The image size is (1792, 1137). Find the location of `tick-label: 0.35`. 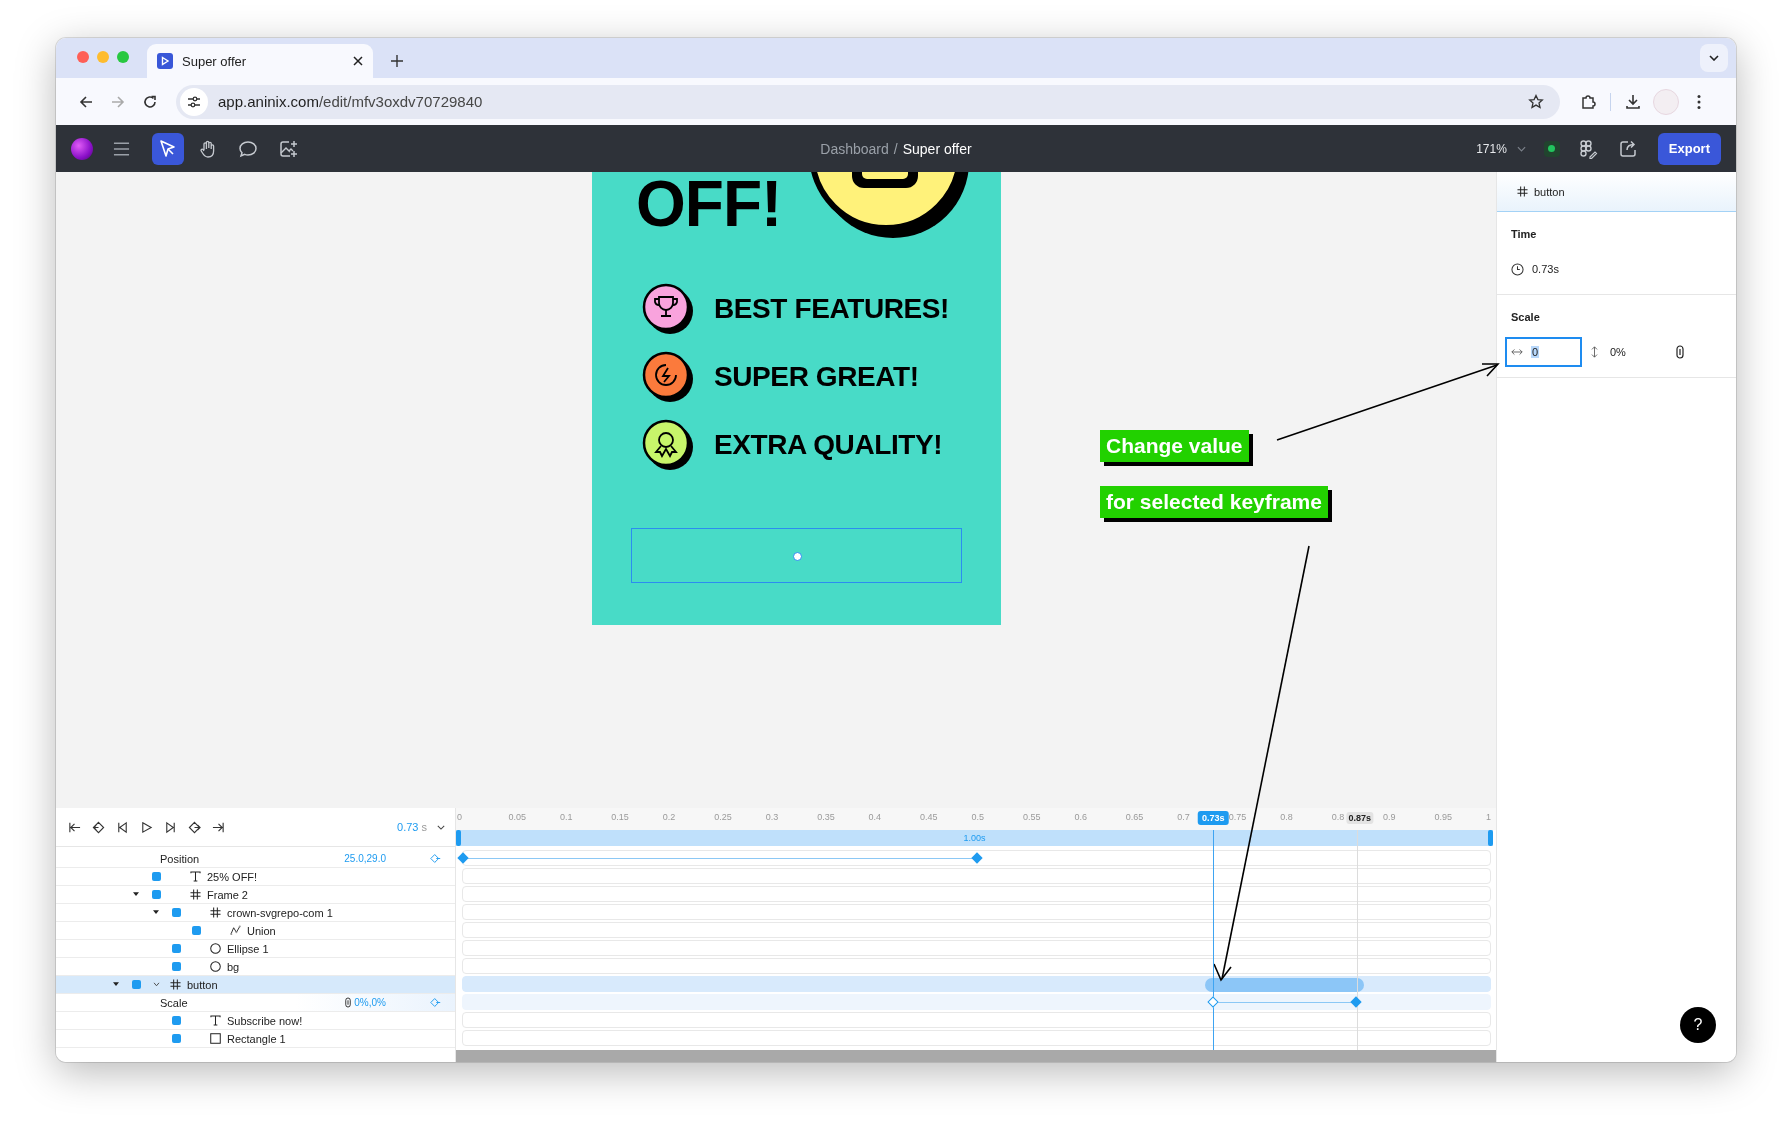

tick-label: 0.35 is located at coordinates (826, 817).